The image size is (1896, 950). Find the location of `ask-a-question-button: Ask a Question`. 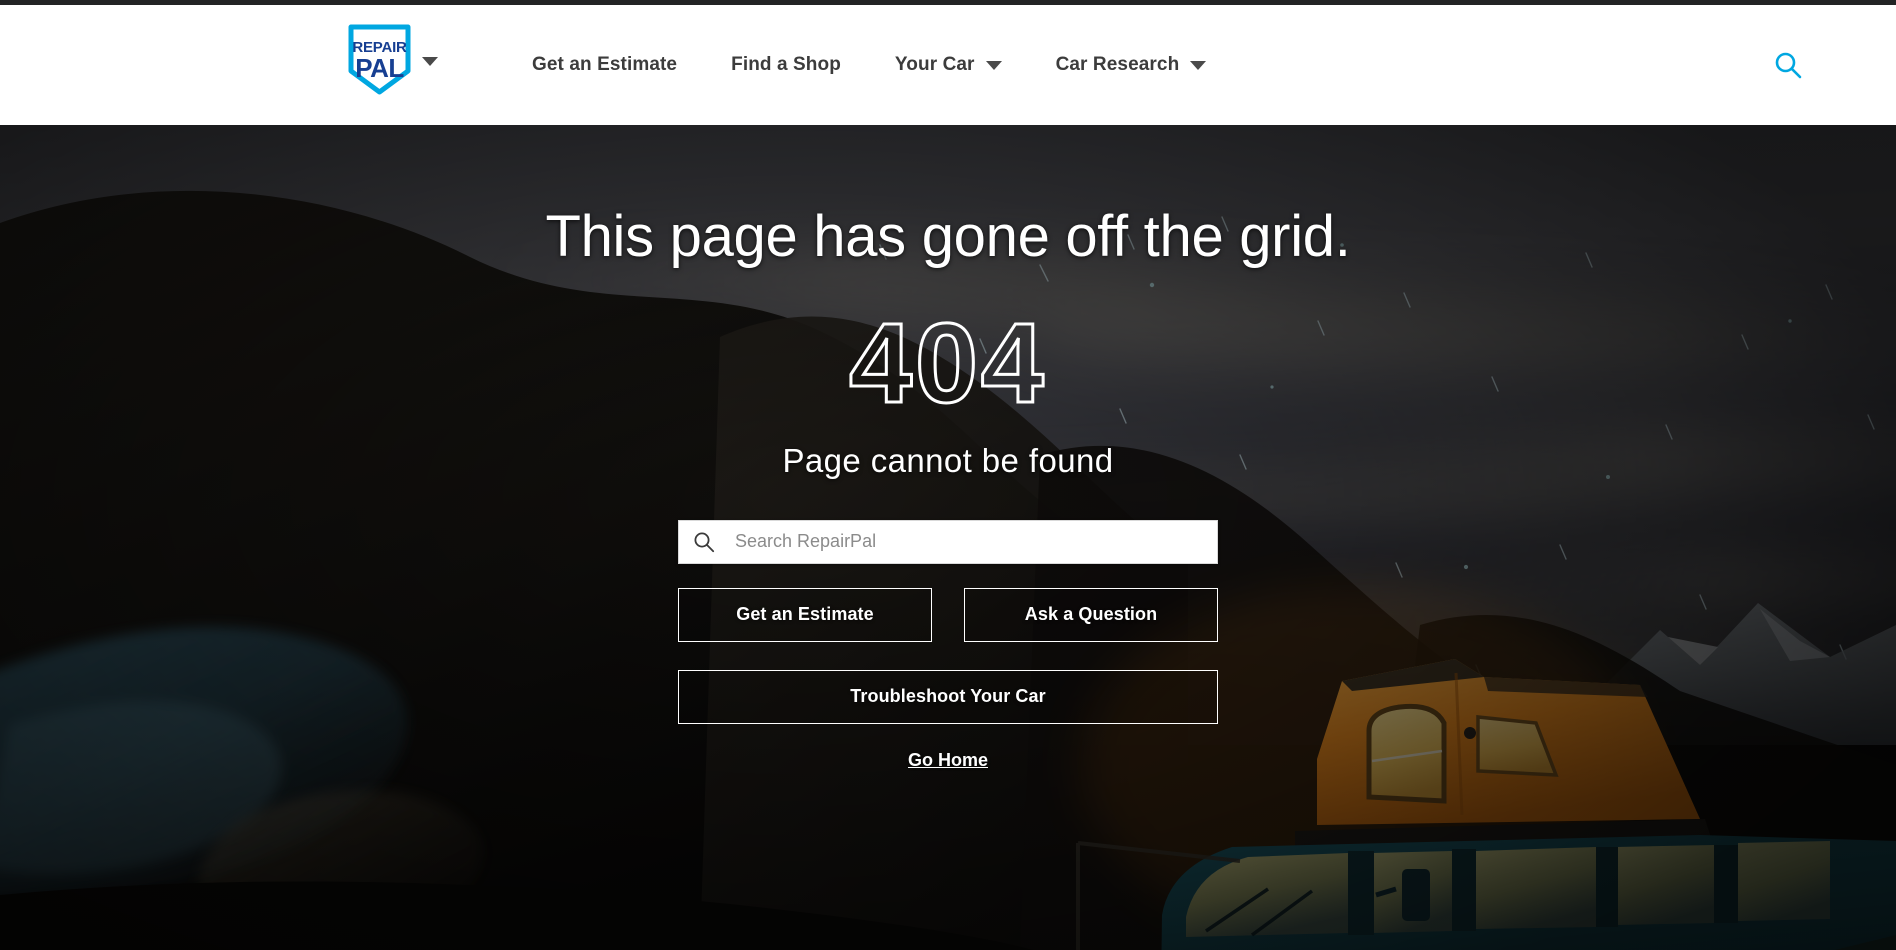

ask-a-question-button: Ask a Question is located at coordinates (1091, 614).